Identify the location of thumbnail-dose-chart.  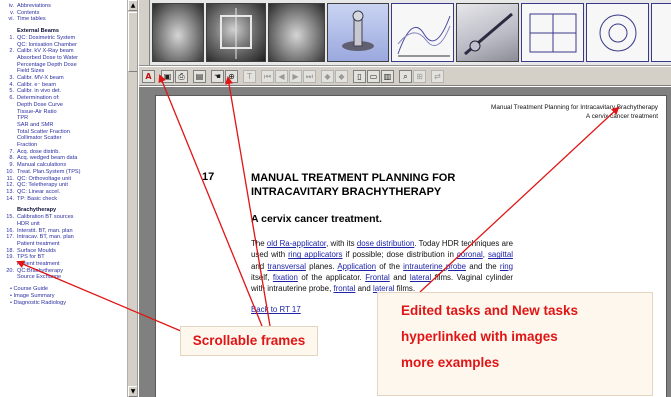
(422, 32).